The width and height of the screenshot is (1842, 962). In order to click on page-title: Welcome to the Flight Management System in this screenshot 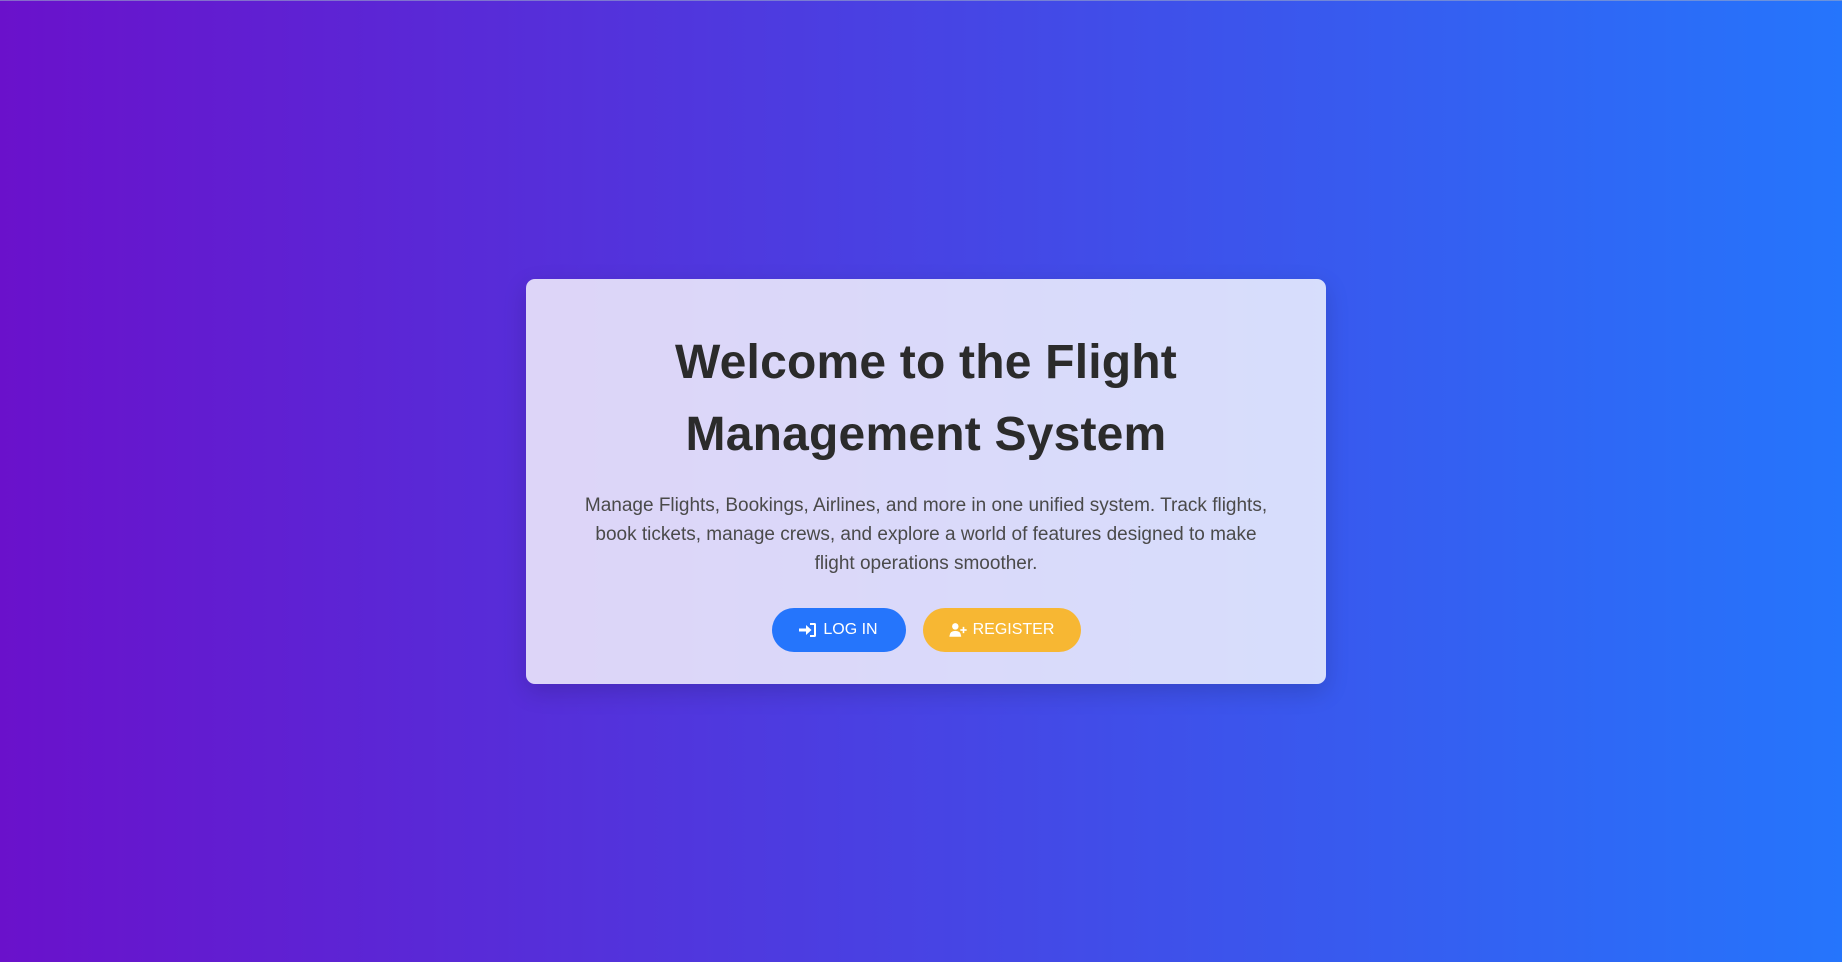, I will do `click(926, 398)`.